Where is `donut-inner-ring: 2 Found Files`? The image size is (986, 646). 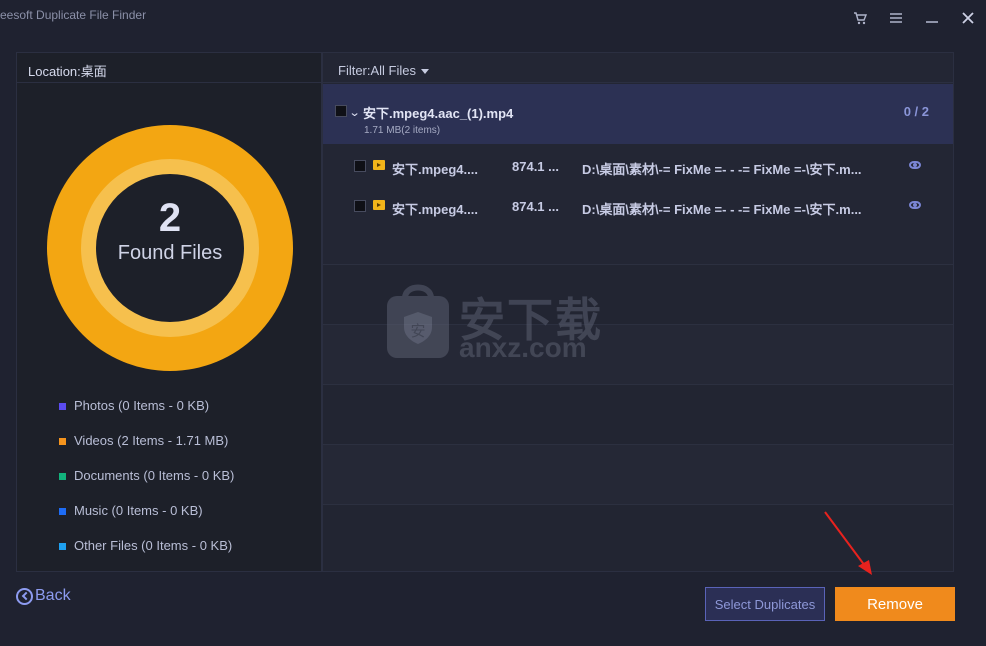
donut-inner-ring: 2 Found Files is located at coordinates (170, 248).